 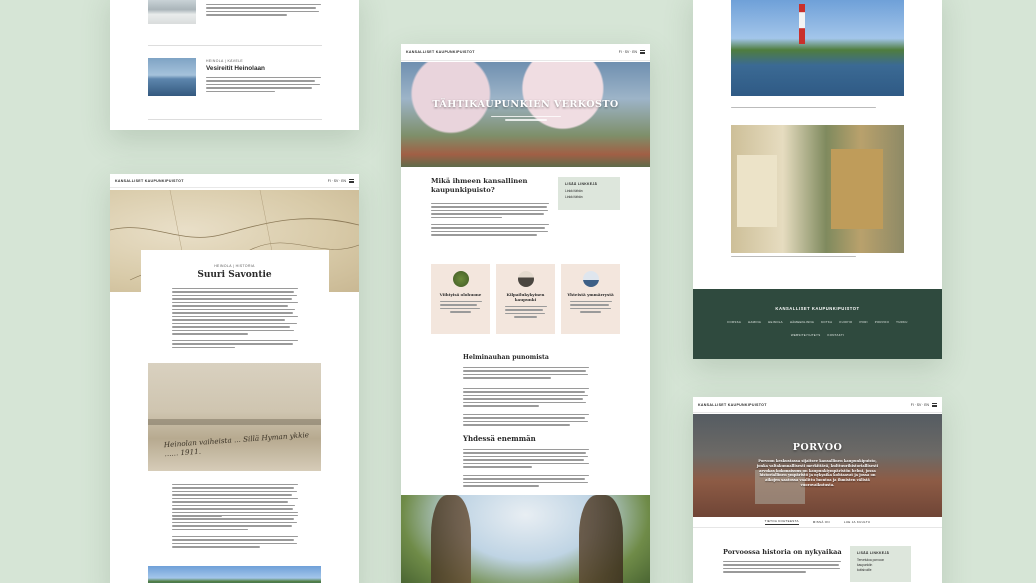 What do you see at coordinates (172, 77) in the screenshot?
I see `article-thumbnail-lake` at bounding box center [172, 77].